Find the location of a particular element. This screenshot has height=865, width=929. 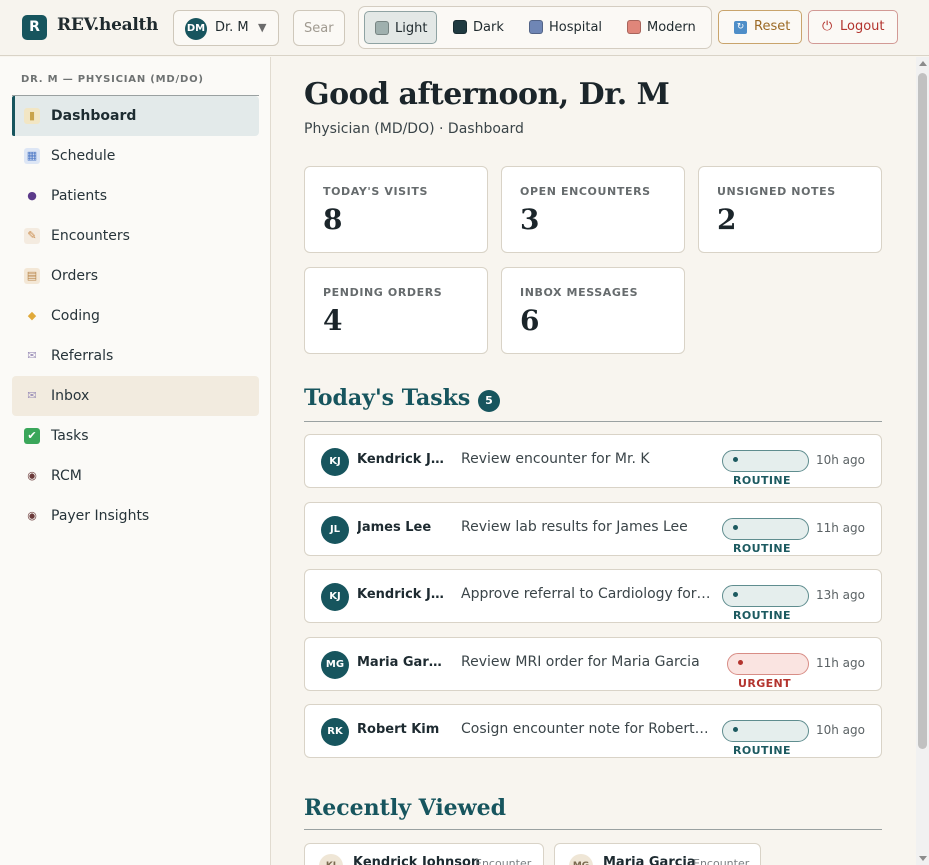

search-input is located at coordinates (319, 28).